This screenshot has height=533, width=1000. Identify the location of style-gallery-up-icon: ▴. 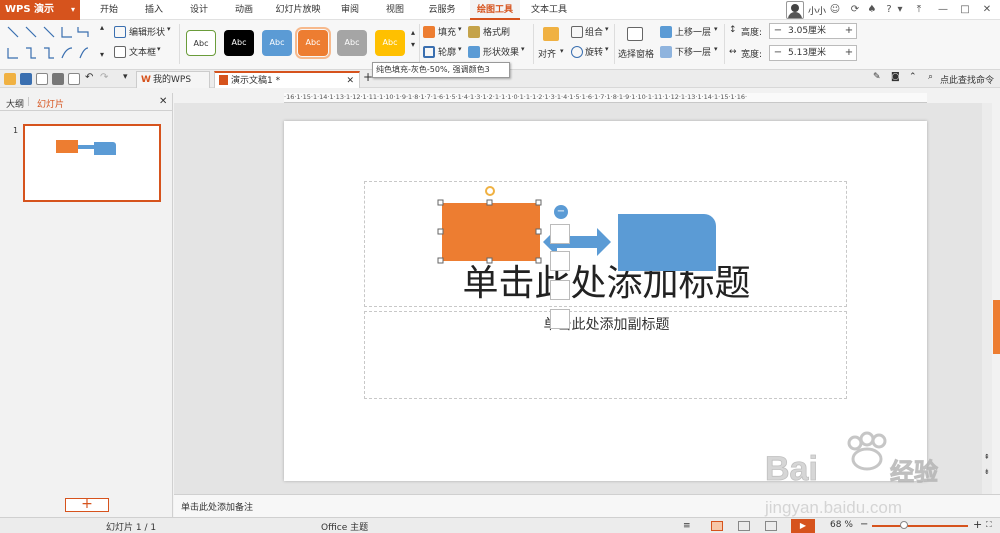
(413, 32).